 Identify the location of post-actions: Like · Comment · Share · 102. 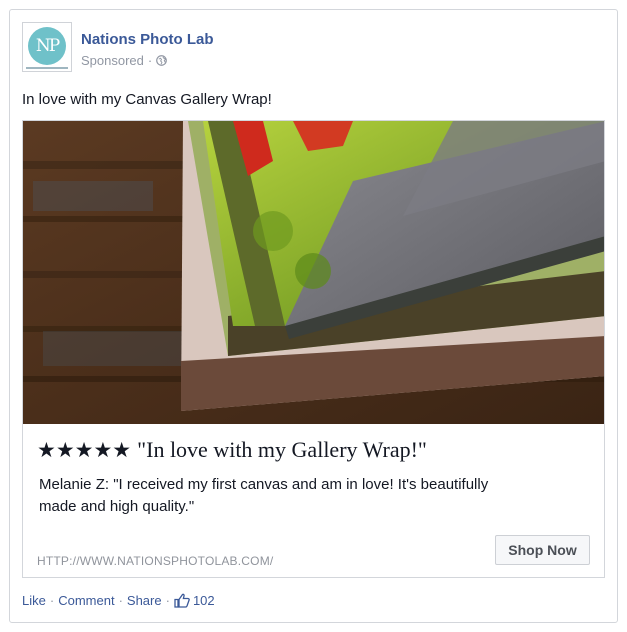
(118, 600).